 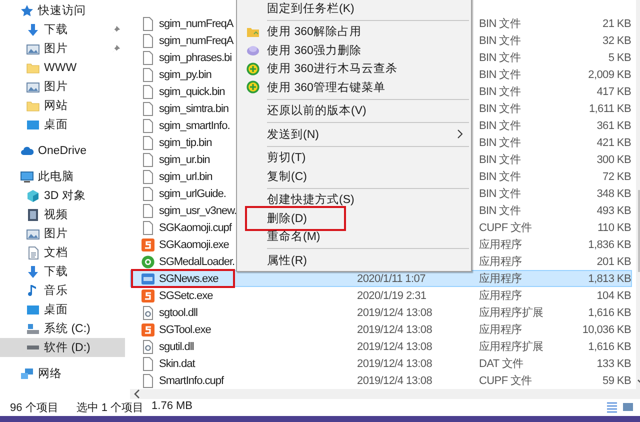 What do you see at coordinates (194, 126) in the screenshot?
I see `file-name: sgim_smartInfo.` at bounding box center [194, 126].